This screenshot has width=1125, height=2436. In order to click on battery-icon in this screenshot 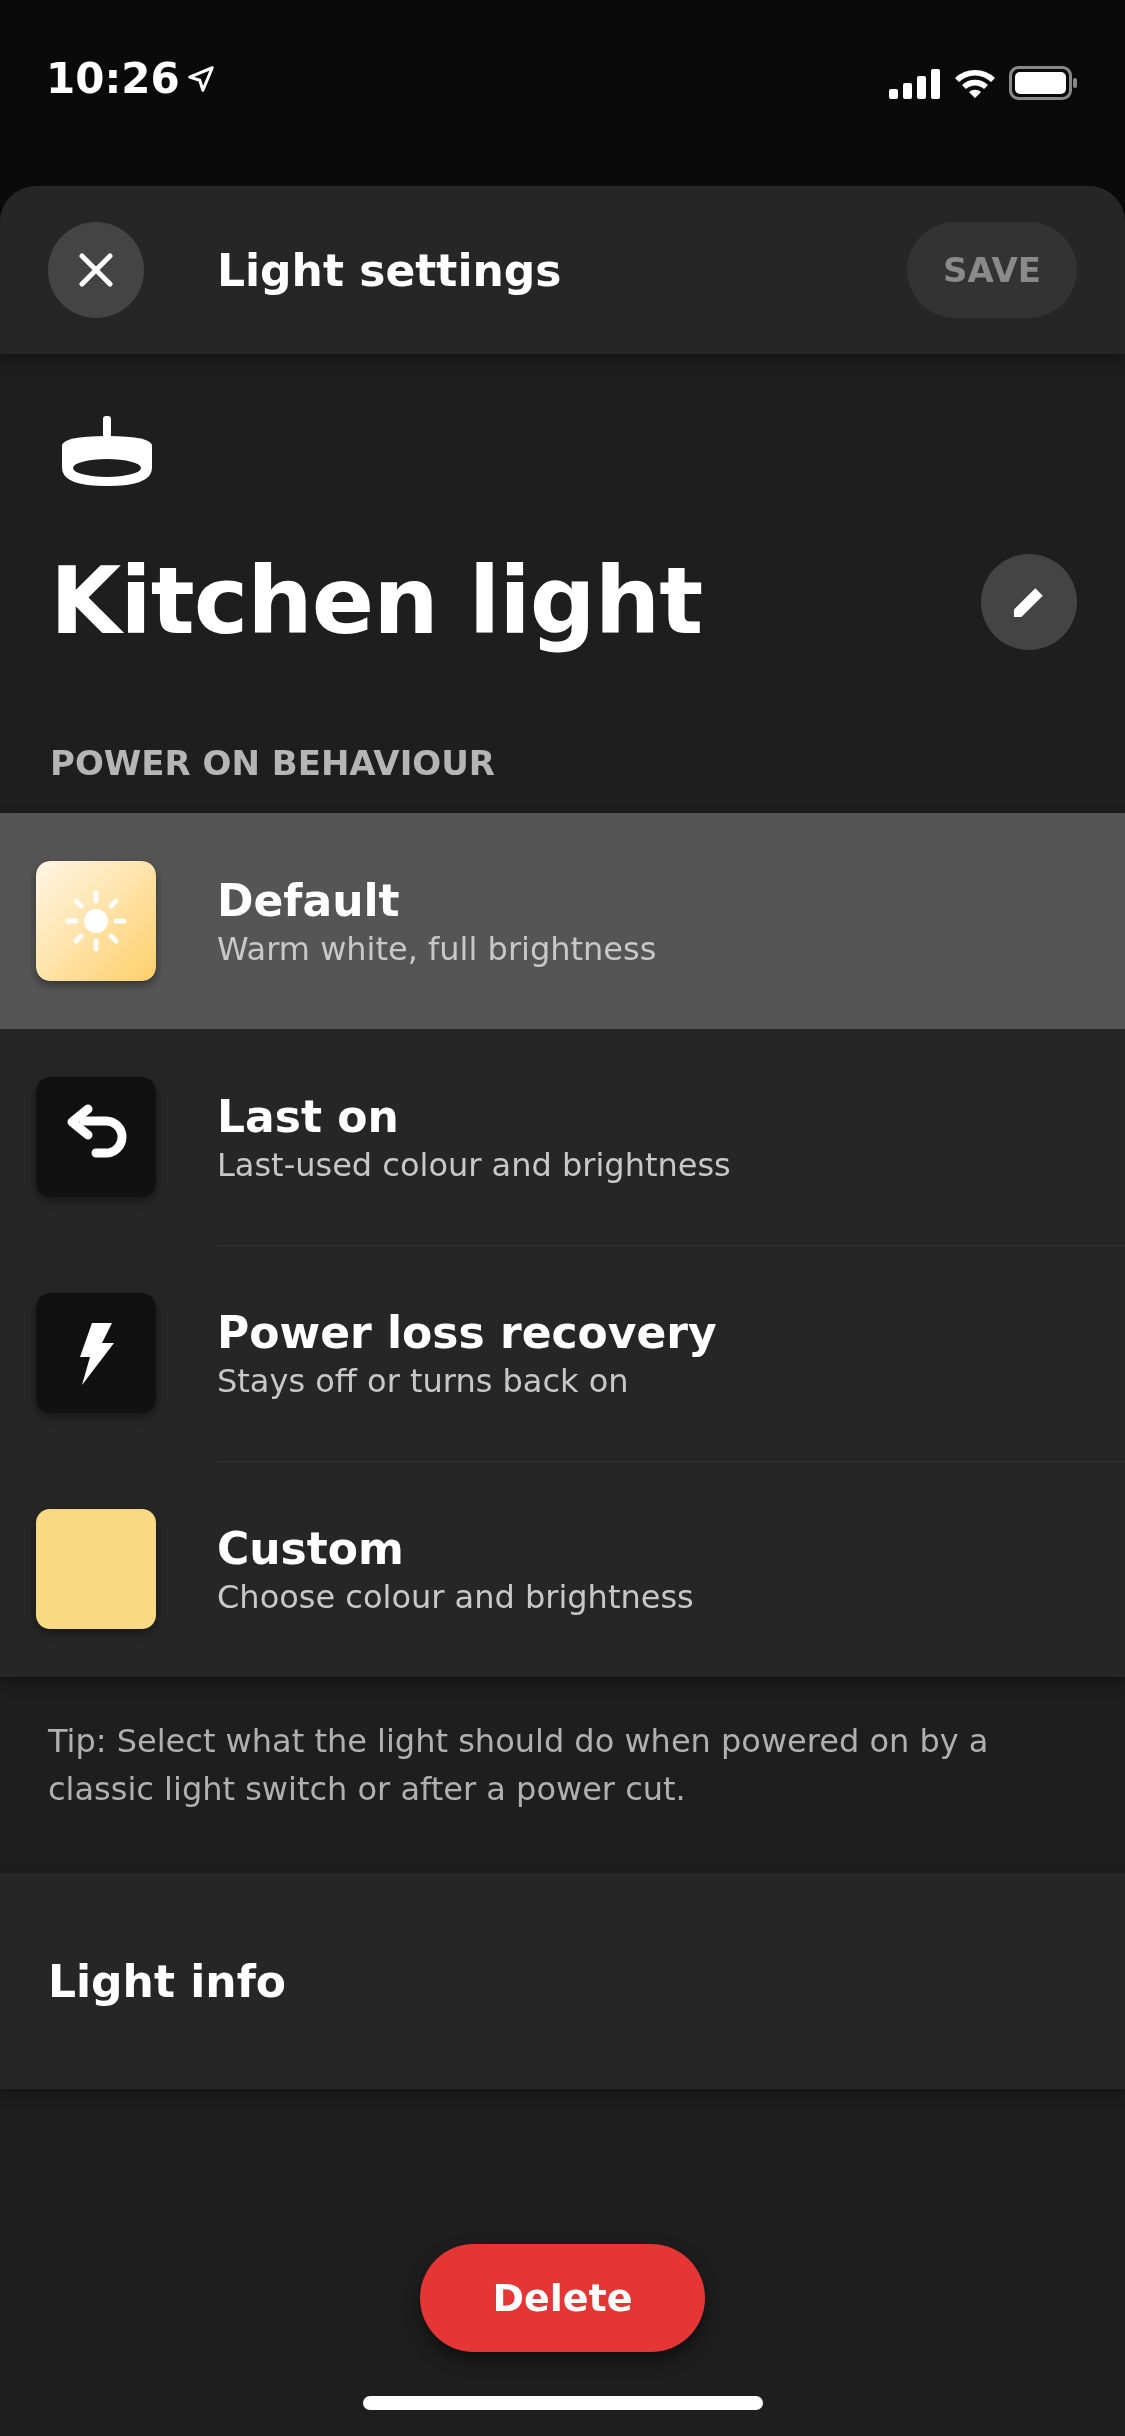, I will do `click(1043, 83)`.